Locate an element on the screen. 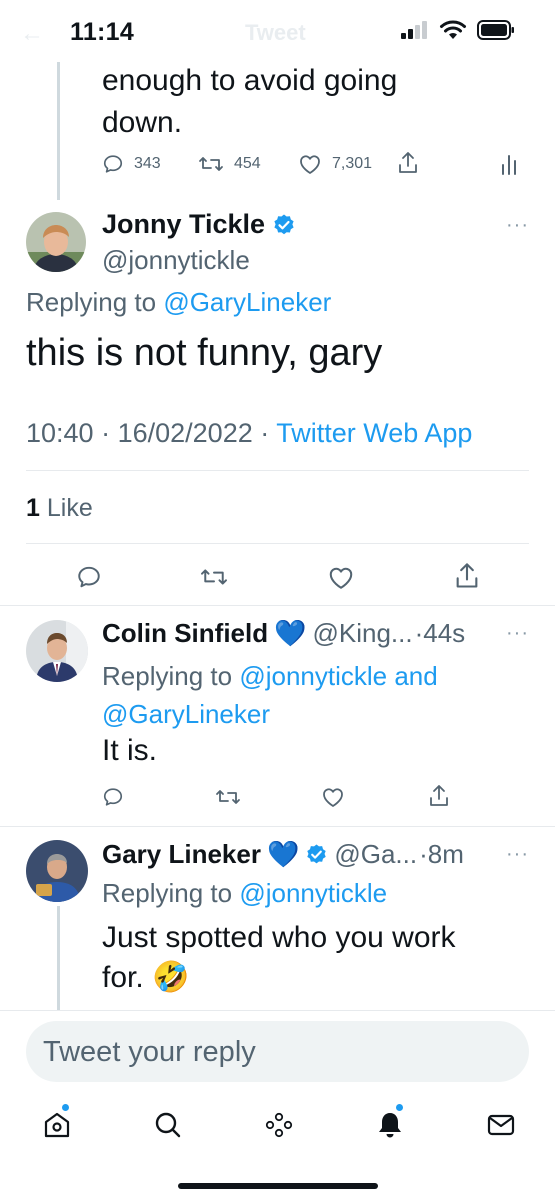 This screenshot has height=1200, width=555. reply-header: Colin Sinfield 💙 @King... ·44s is located at coordinates (283, 633).